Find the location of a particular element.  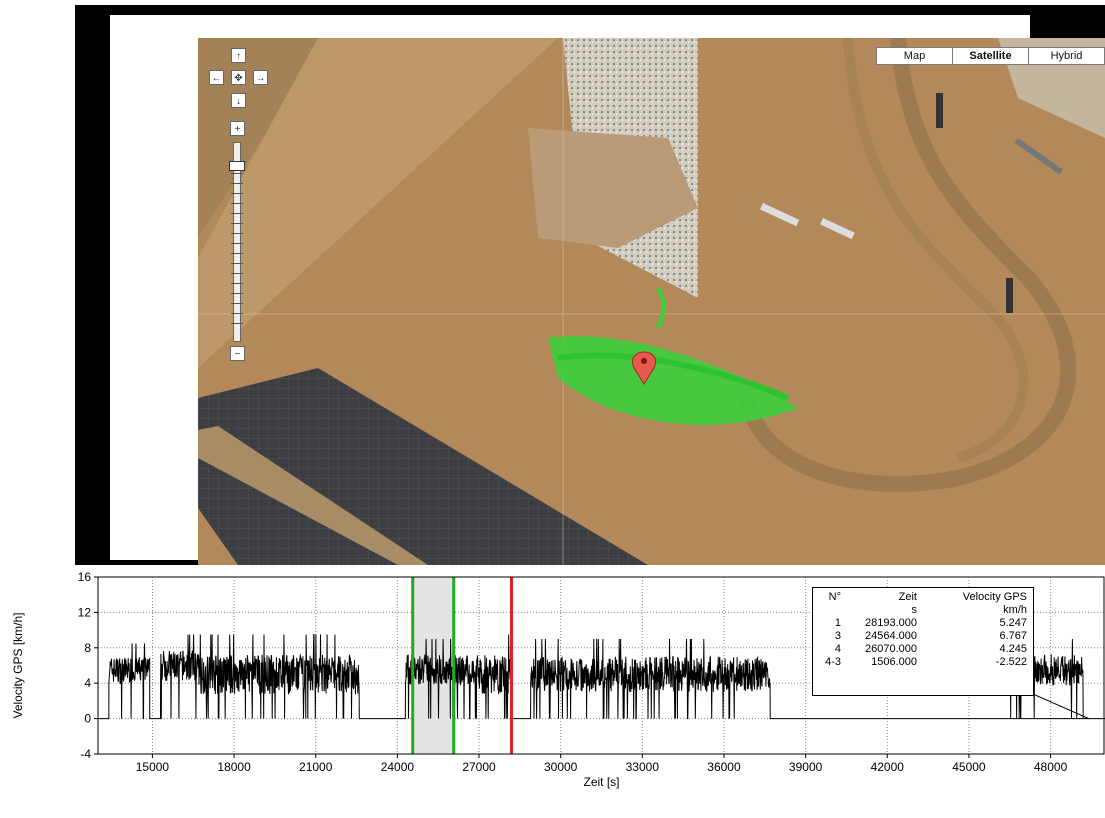

row-n: 1 is located at coordinates (837, 623).